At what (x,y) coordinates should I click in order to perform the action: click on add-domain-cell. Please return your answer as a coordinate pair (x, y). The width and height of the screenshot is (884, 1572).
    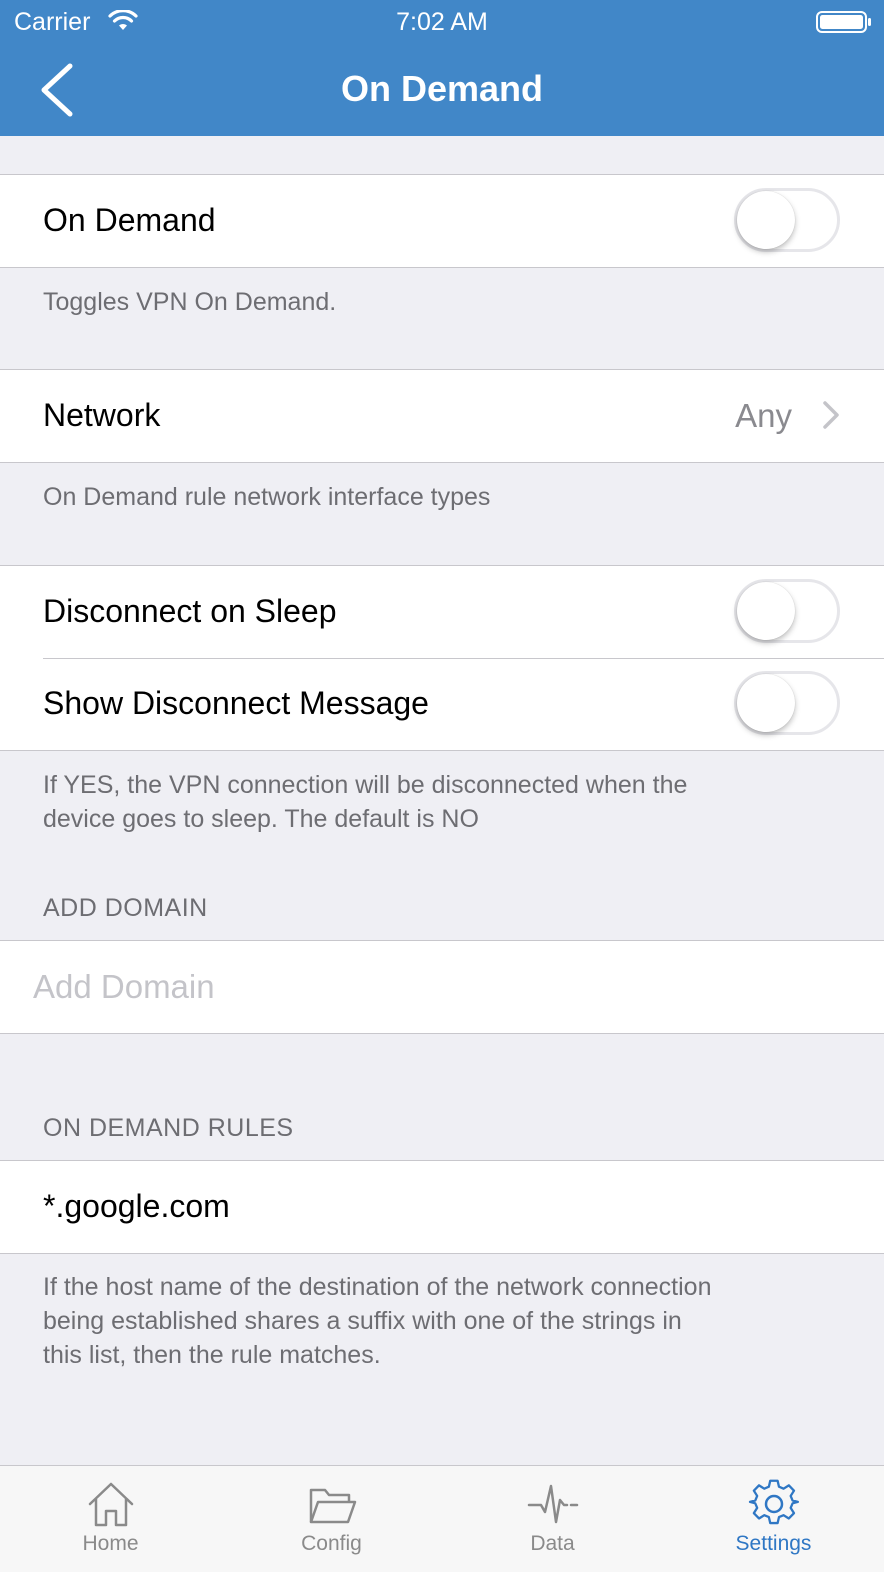
    Looking at the image, I should click on (442, 987).